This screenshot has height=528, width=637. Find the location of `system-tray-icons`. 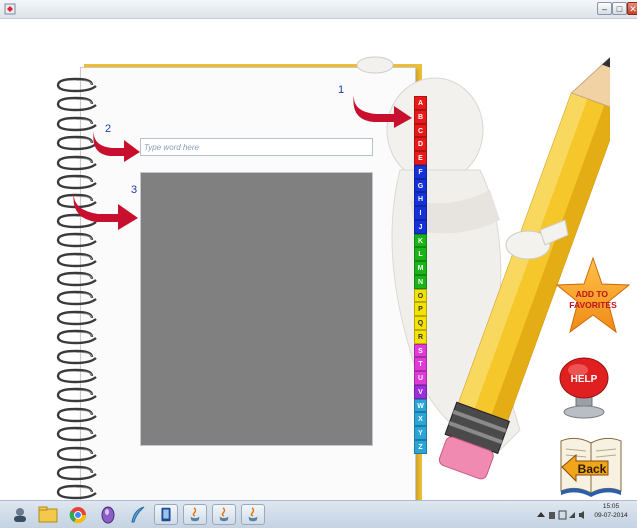

system-tray-icons is located at coordinates (561, 515).